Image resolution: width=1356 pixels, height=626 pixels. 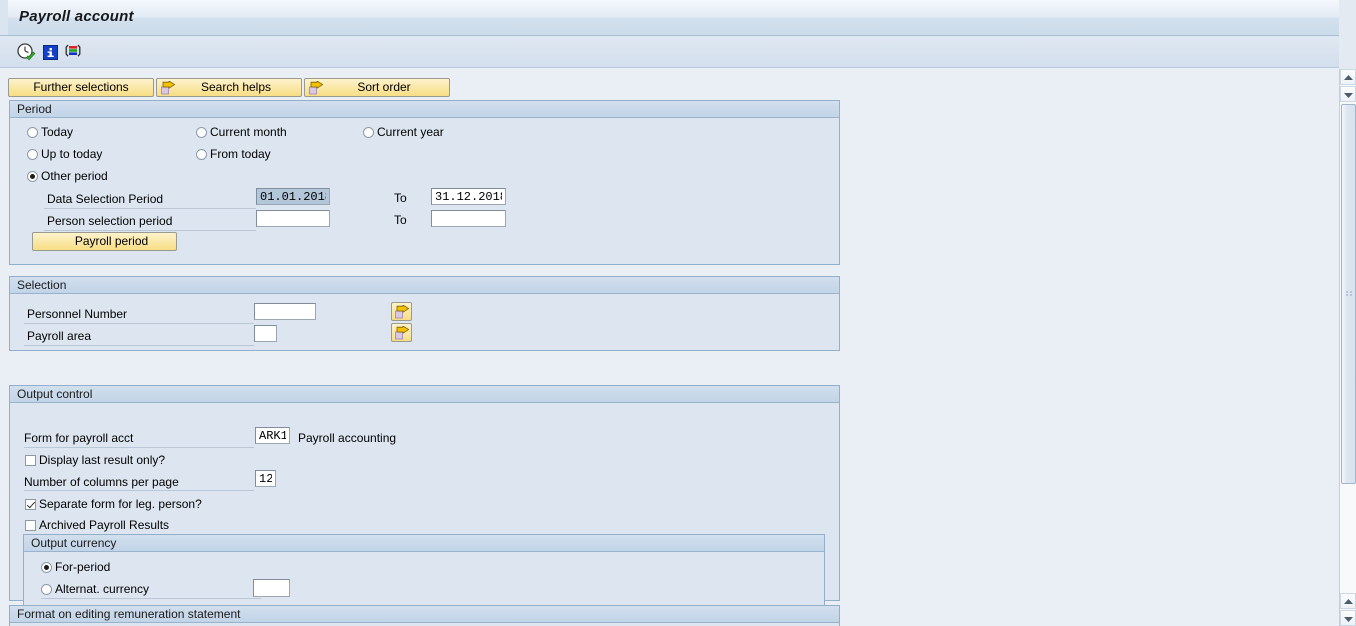 What do you see at coordinates (72, 154) in the screenshot?
I see `period-radio-up-to-today-label: Up to today` at bounding box center [72, 154].